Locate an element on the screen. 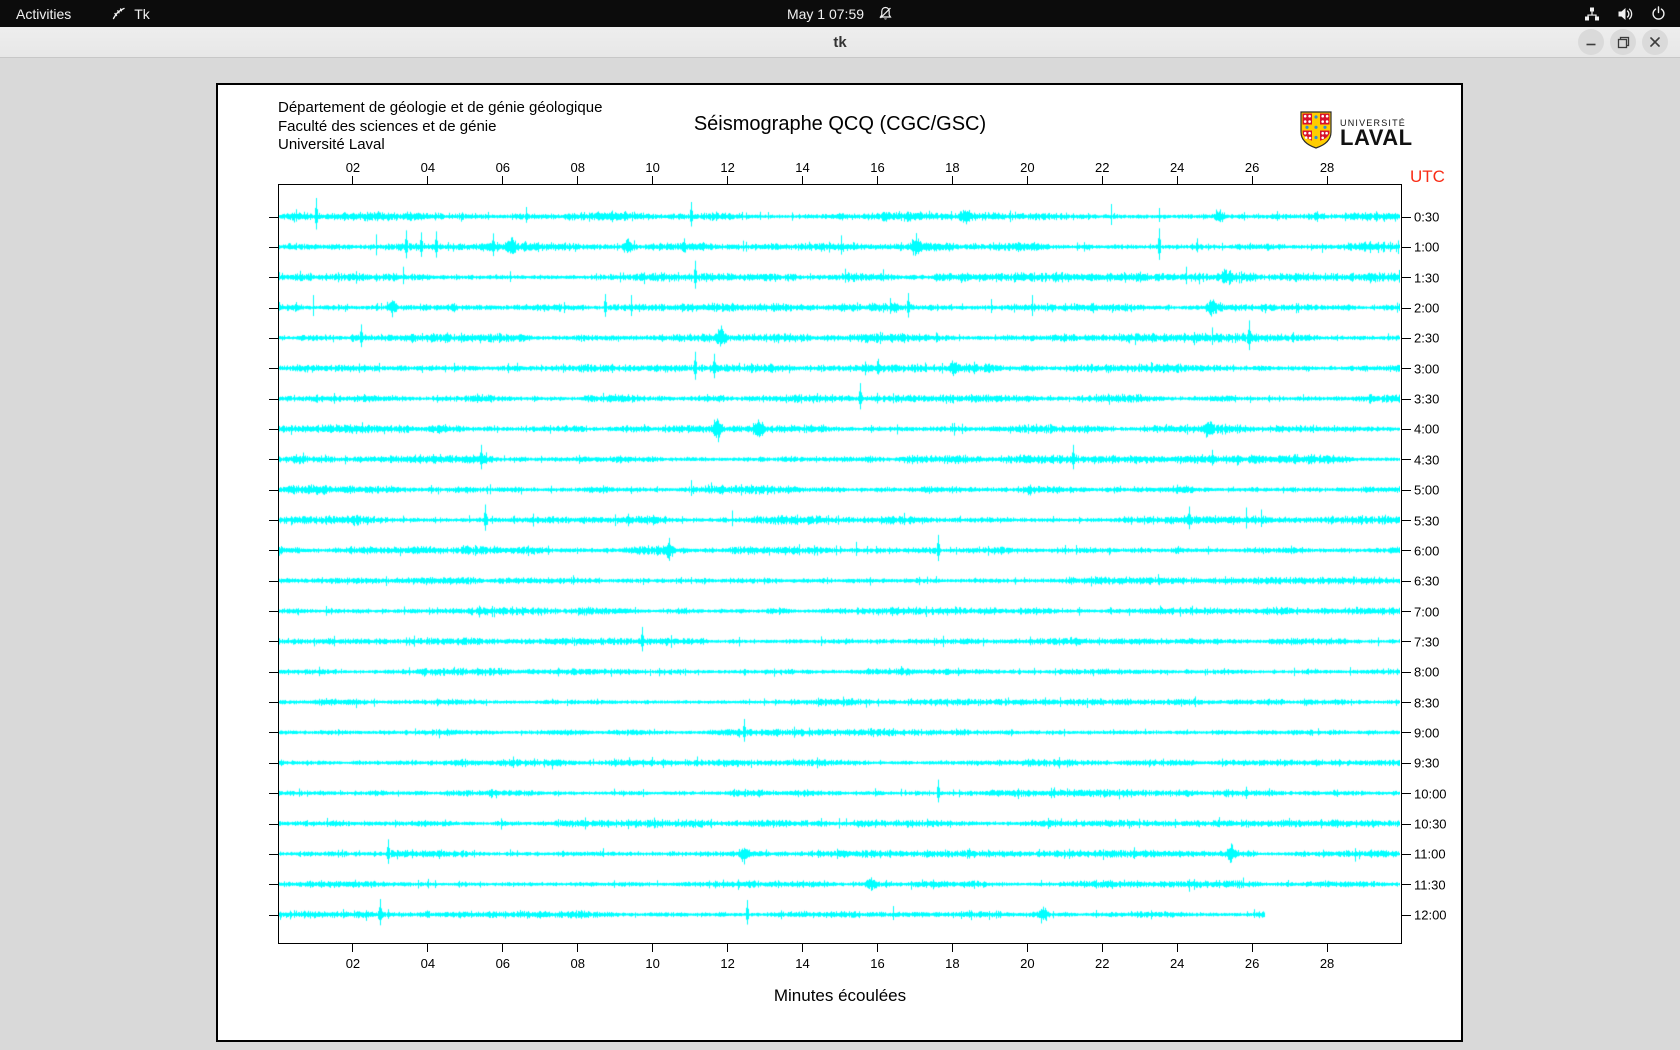 The image size is (1680, 1050). utc-time-label: 4:00 is located at coordinates (1427, 429).